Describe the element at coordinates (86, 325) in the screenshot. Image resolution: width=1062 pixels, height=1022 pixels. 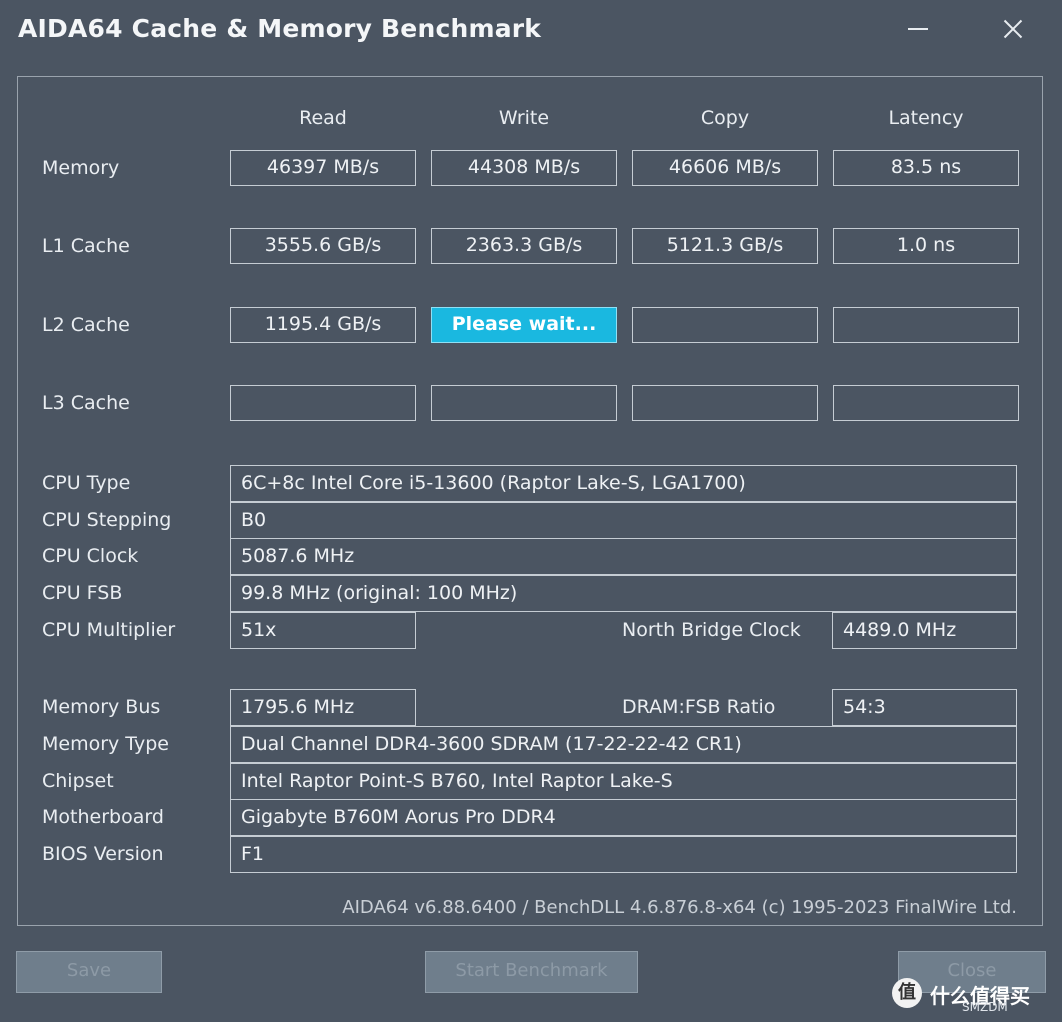
I see `row-label-l2-cache: L2 Cache` at that location.